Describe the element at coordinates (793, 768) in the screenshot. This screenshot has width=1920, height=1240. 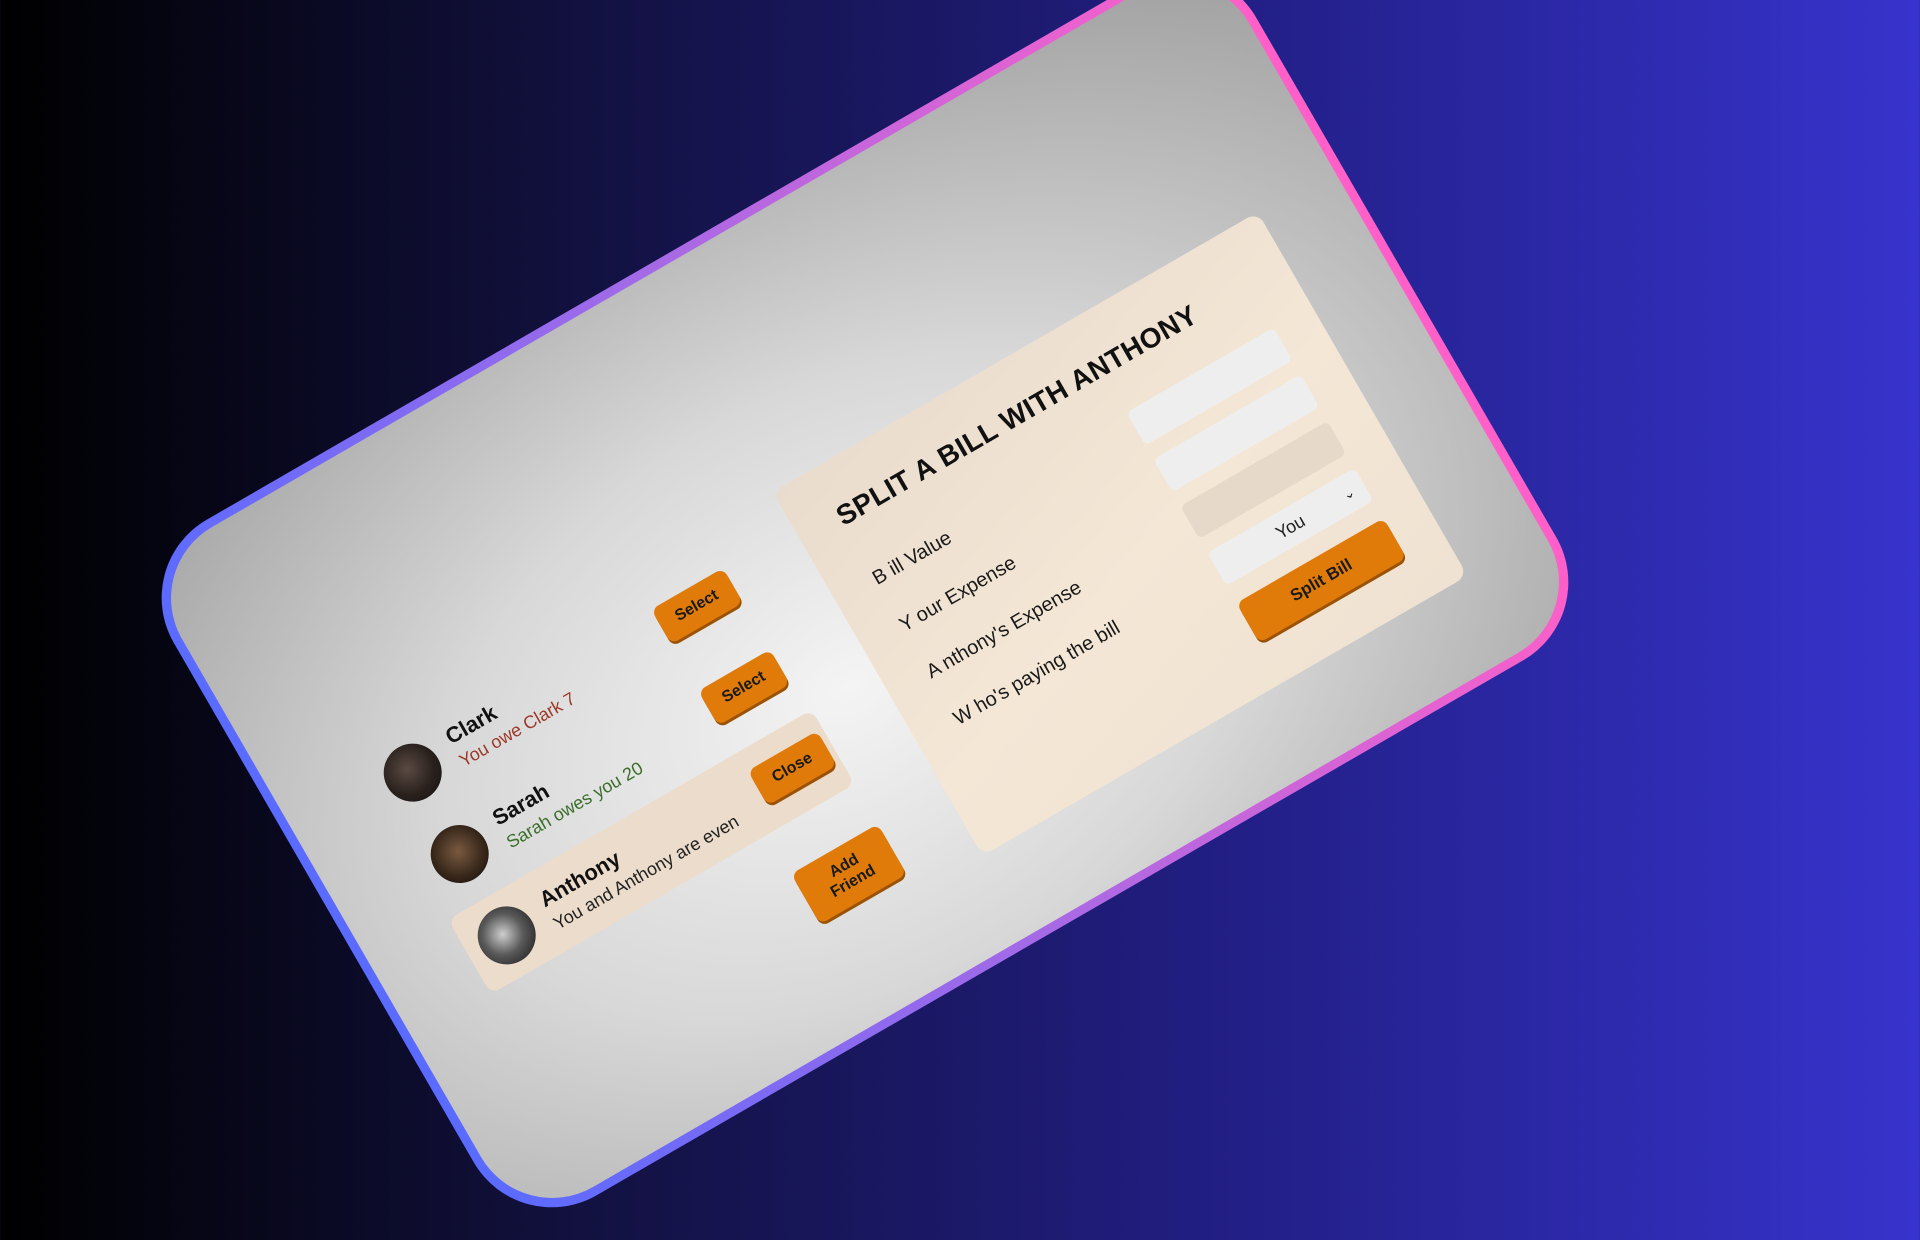
I see `close-button: Close` at that location.